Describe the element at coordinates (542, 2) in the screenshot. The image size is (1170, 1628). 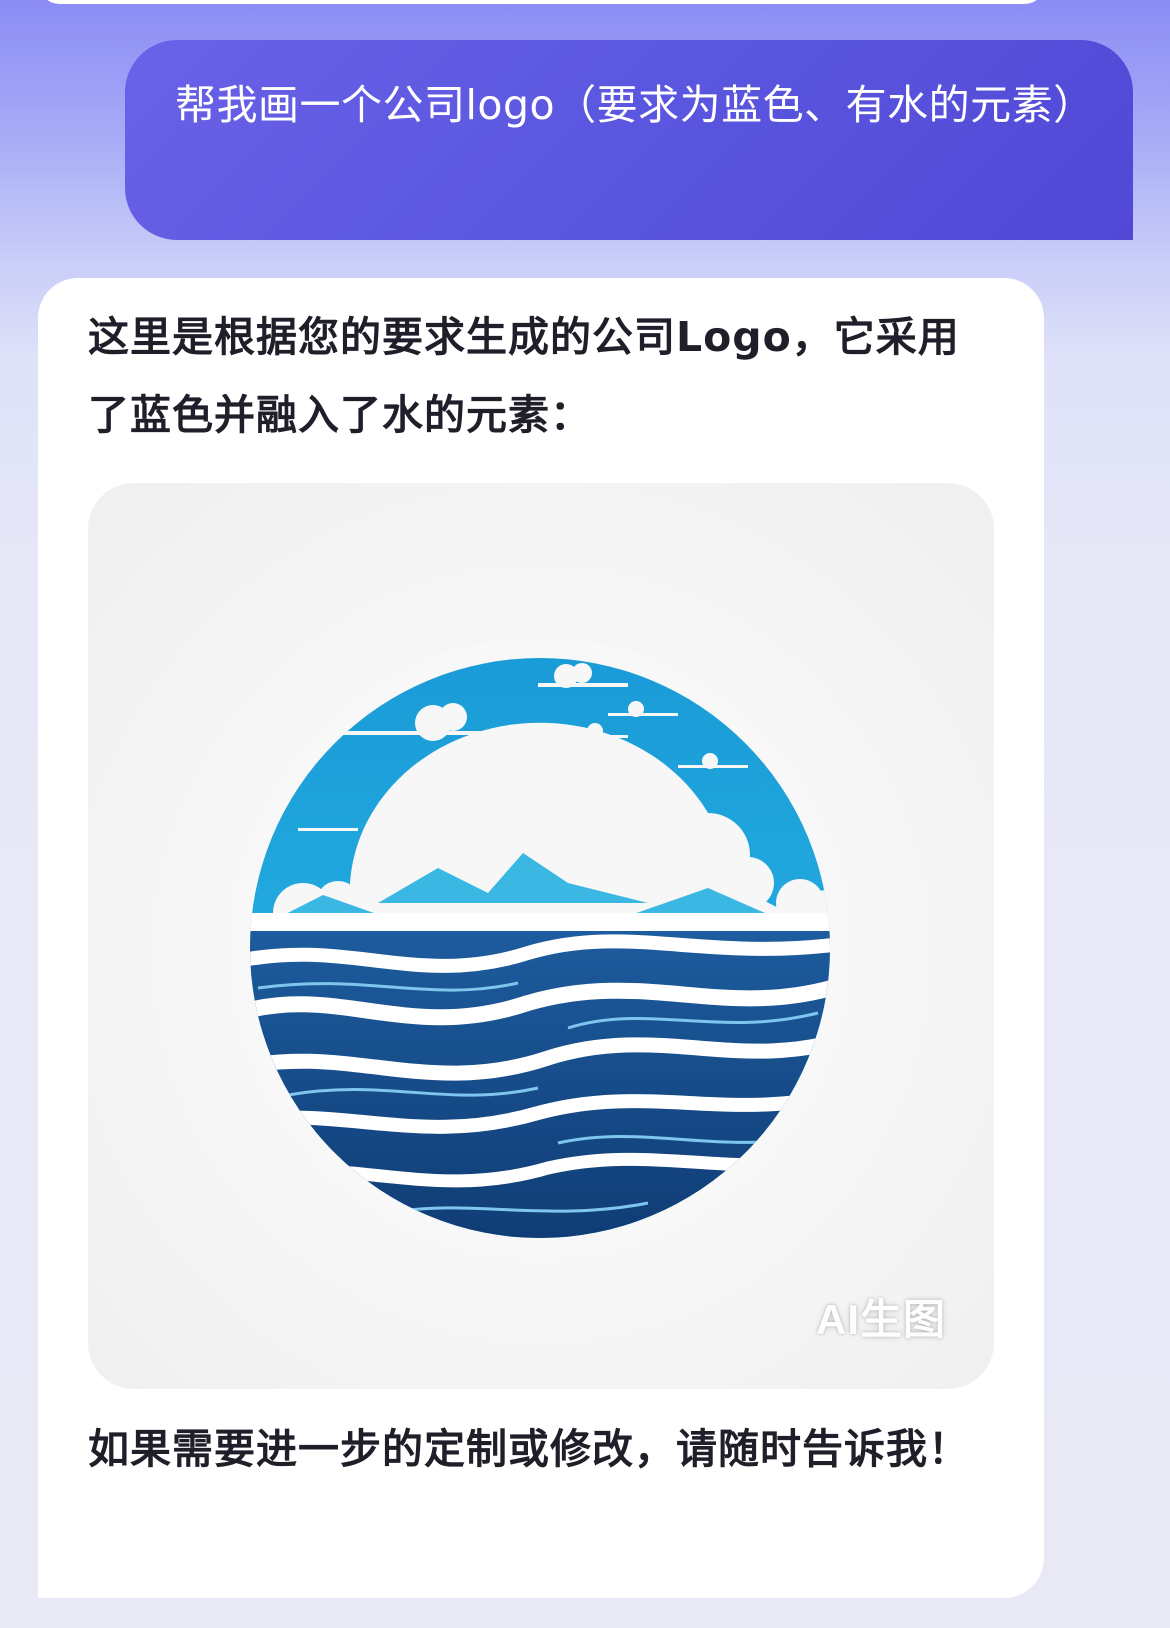
I see `previous-message-bubble` at that location.